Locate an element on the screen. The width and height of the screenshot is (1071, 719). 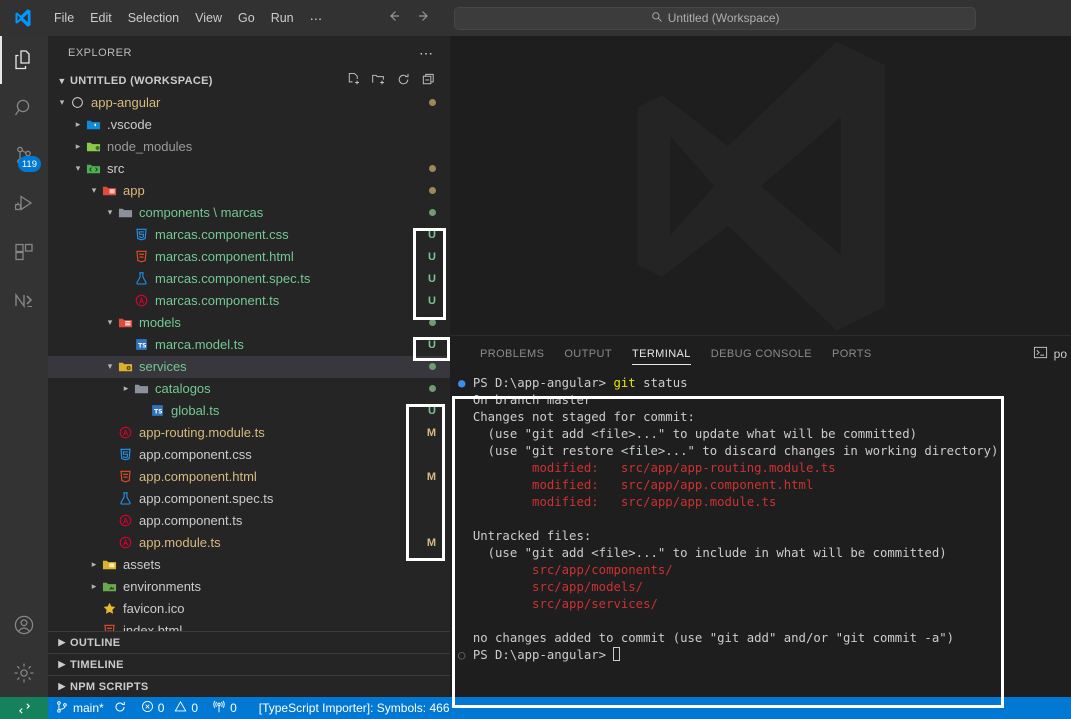
status-problems: 0 0 is located at coordinates (169, 708).